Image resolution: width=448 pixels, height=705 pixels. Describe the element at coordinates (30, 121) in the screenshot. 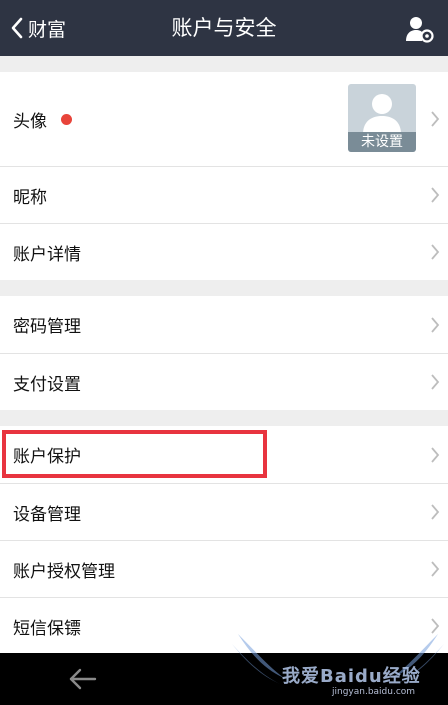

I see `row-label: 头像` at that location.